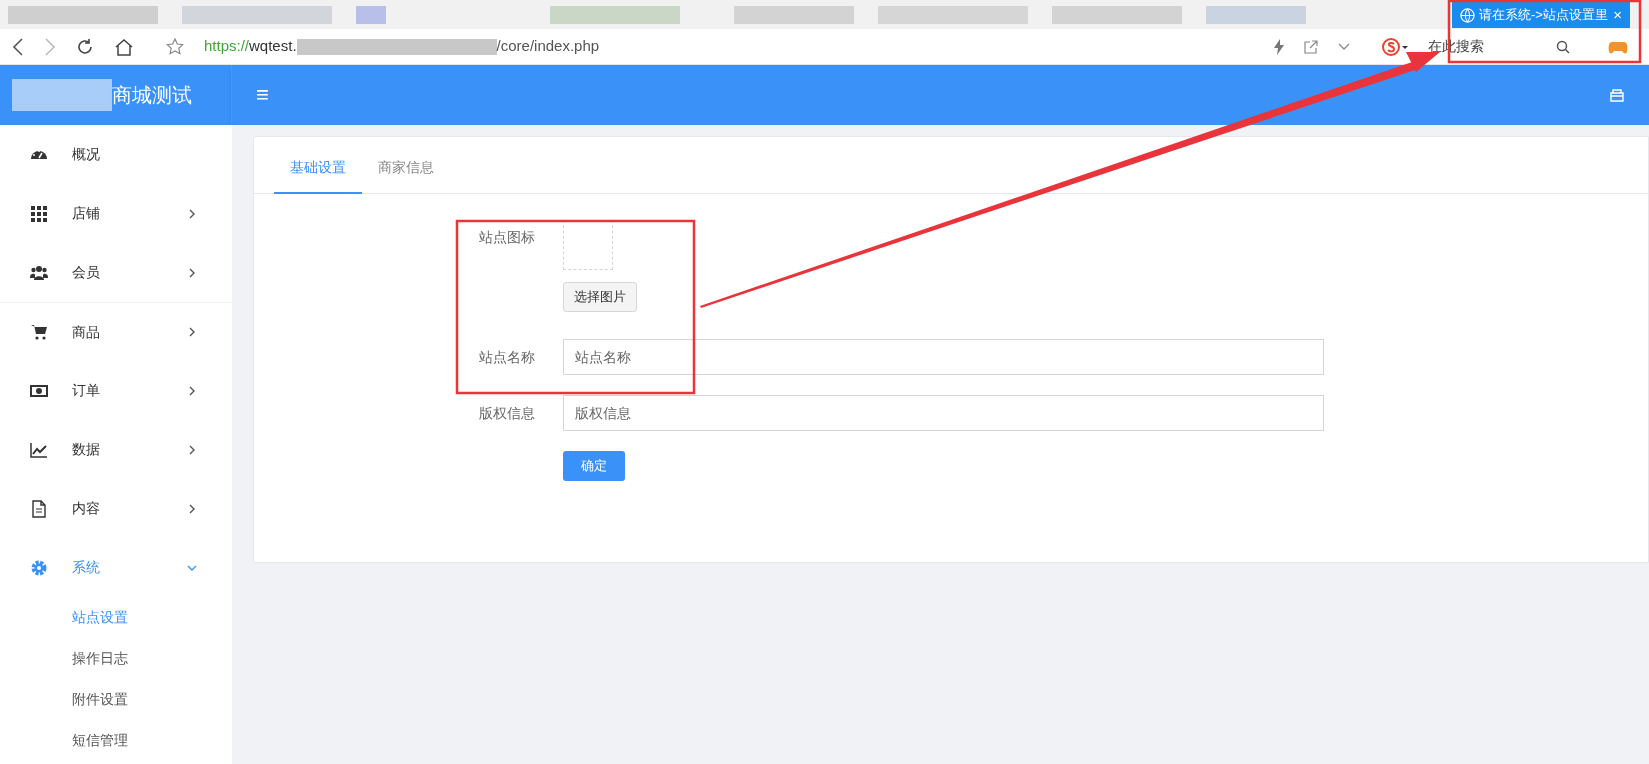  I want to click on text-field: 版权信息, so click(943, 413).